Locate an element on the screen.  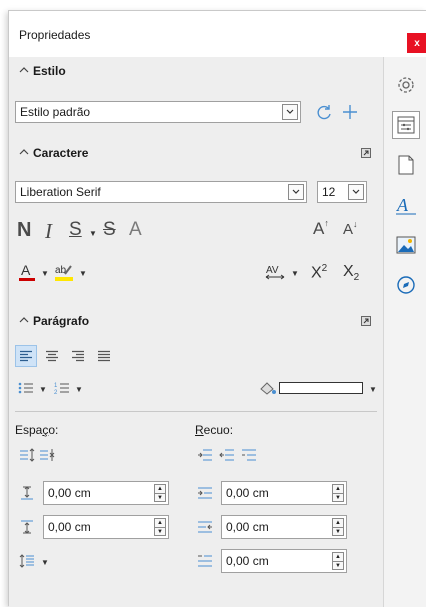
align-justify-icon is located at coordinates (104, 356).